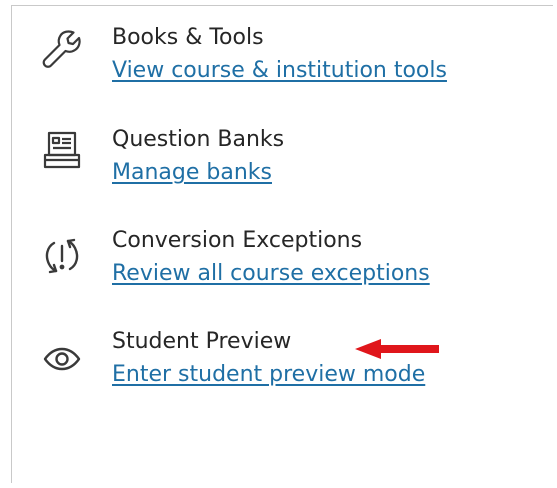  I want to click on manage-banks-link: Manage banks, so click(192, 173).